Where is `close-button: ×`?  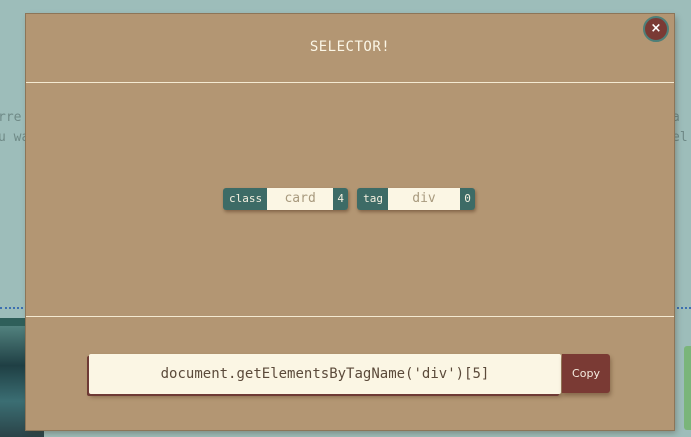 close-button: × is located at coordinates (656, 29).